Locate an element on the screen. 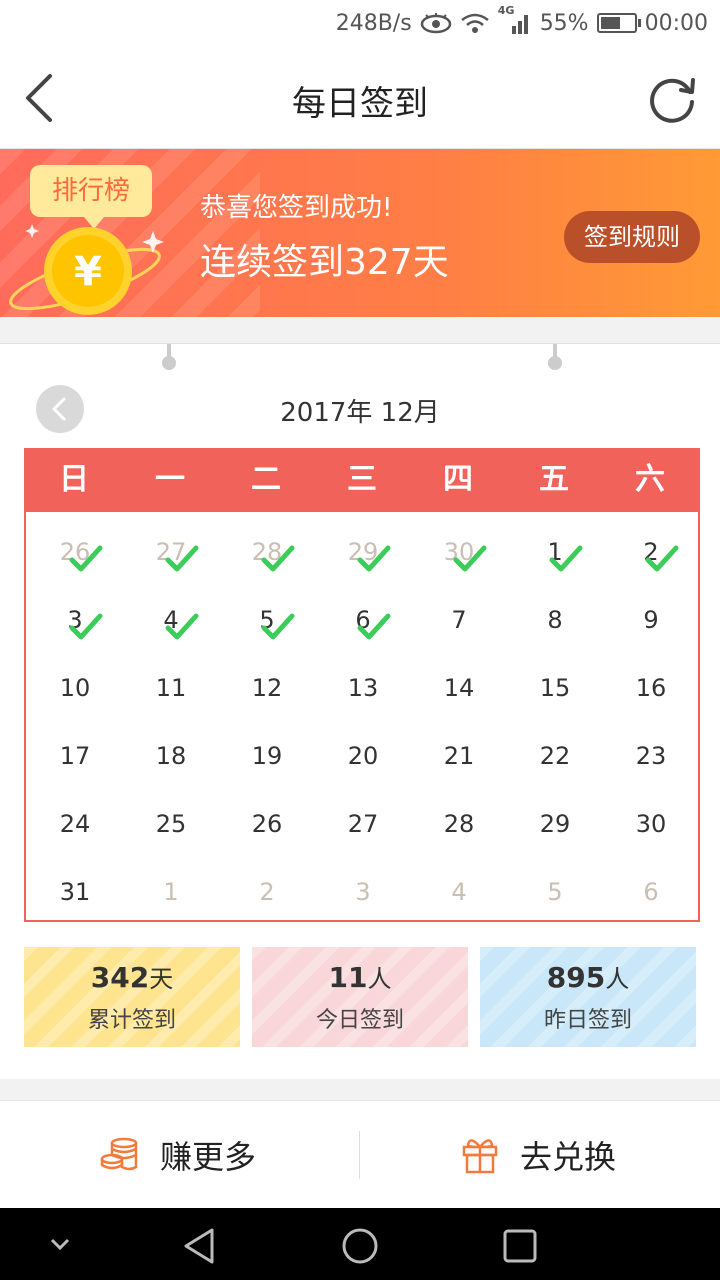 The image size is (720, 1280). stat-today-checkins: 11人 今日签到 is located at coordinates (360, 997).